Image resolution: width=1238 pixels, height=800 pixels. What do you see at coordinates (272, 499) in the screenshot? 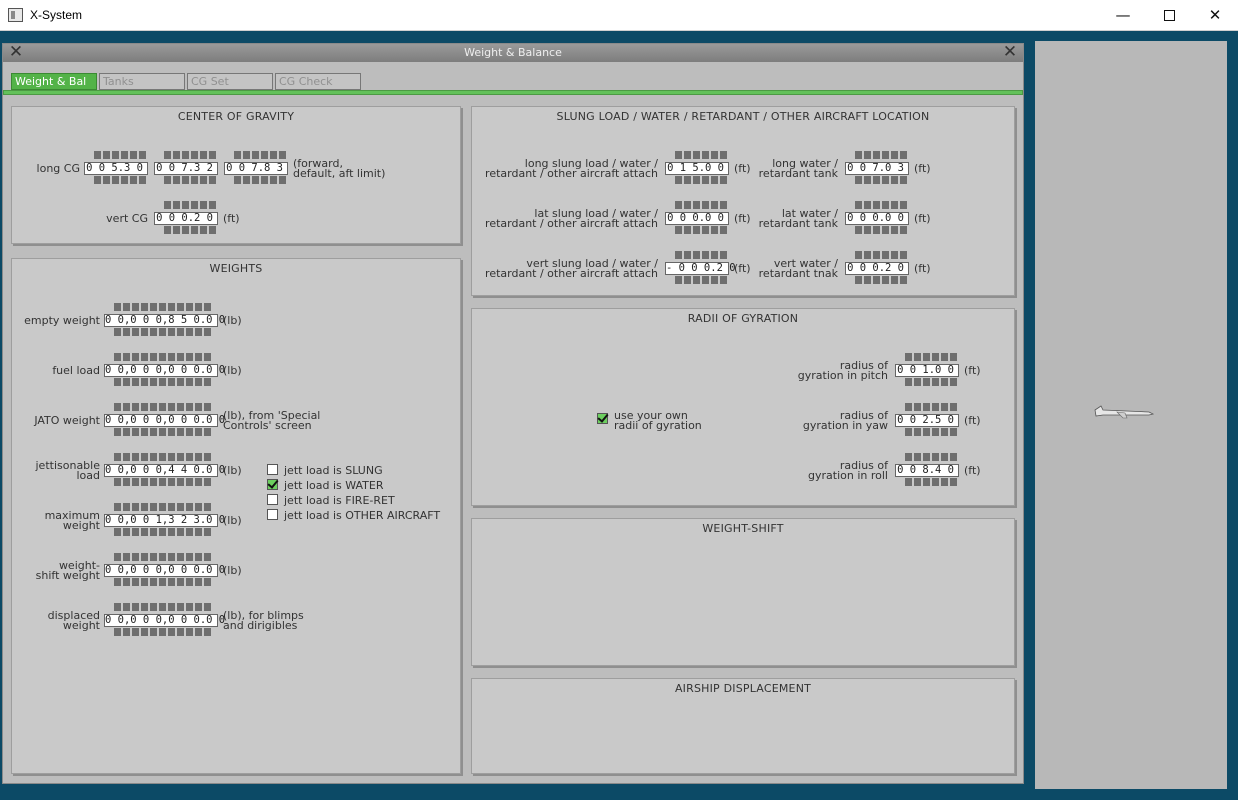
I see `jett-fire-ret-checkbox` at bounding box center [272, 499].